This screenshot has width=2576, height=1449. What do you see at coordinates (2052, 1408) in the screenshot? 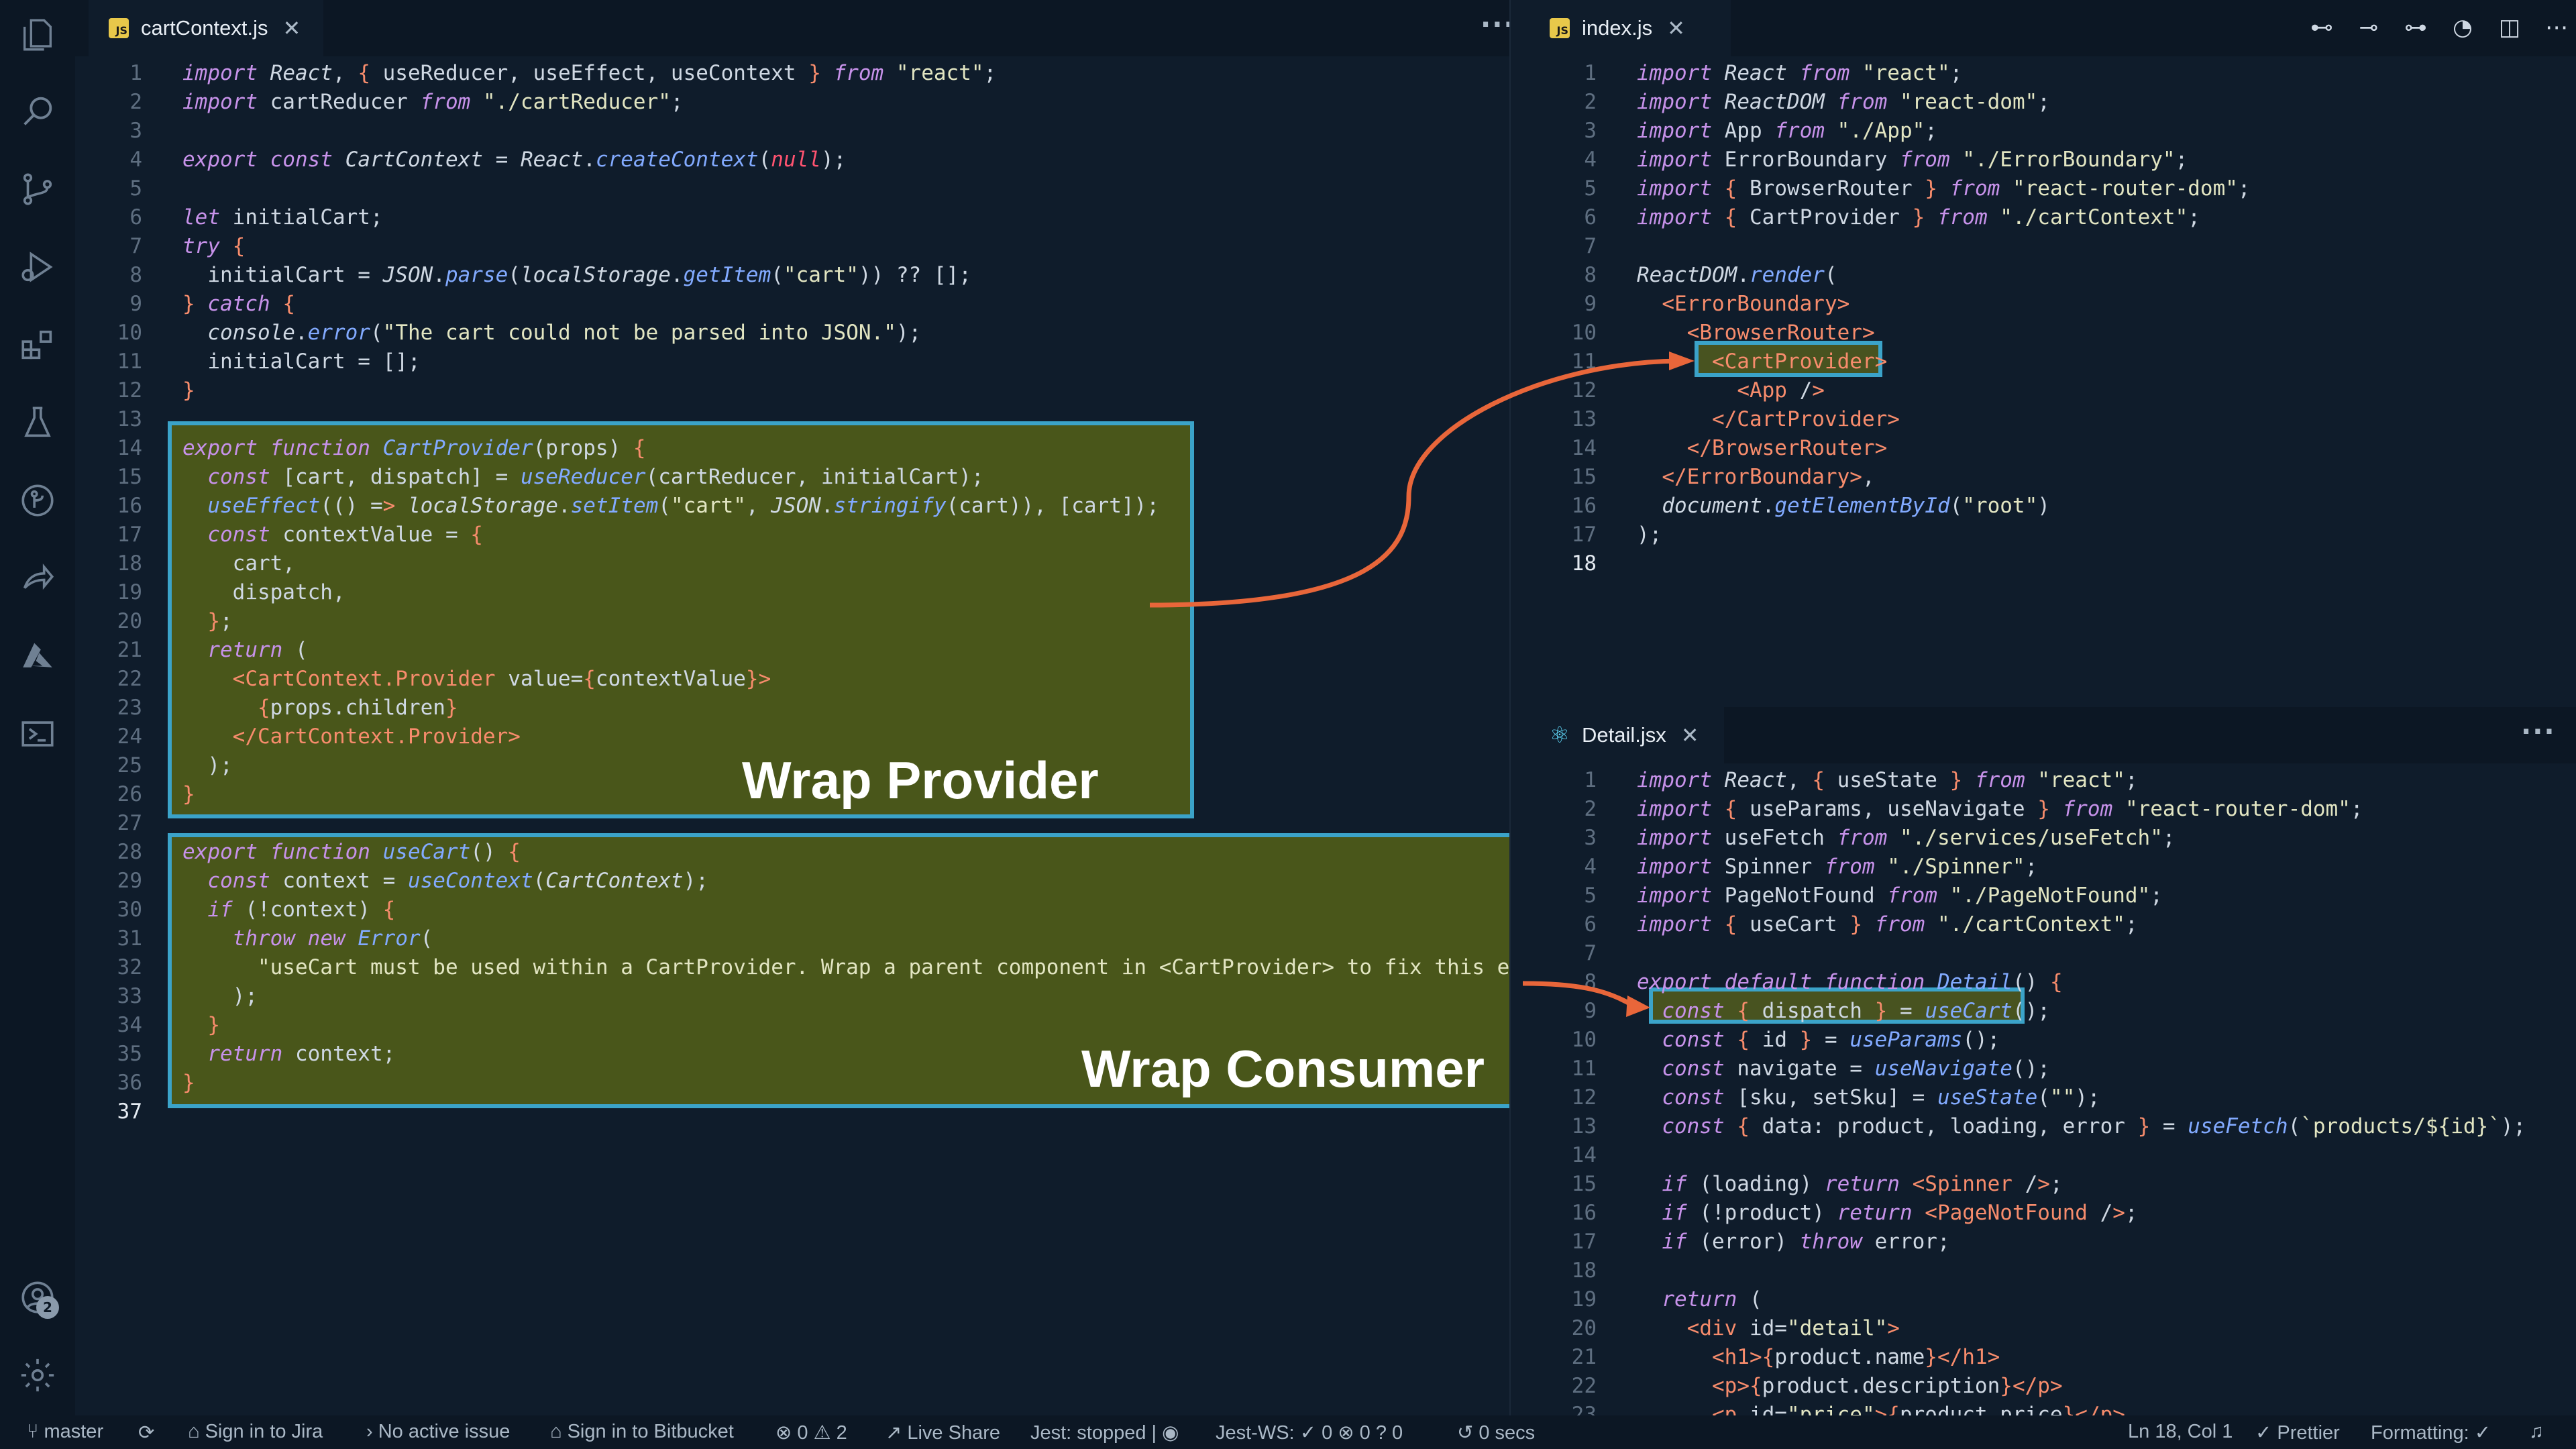
I see `code-line: 23 <p id="price">{product.price}</p>` at bounding box center [2052, 1408].